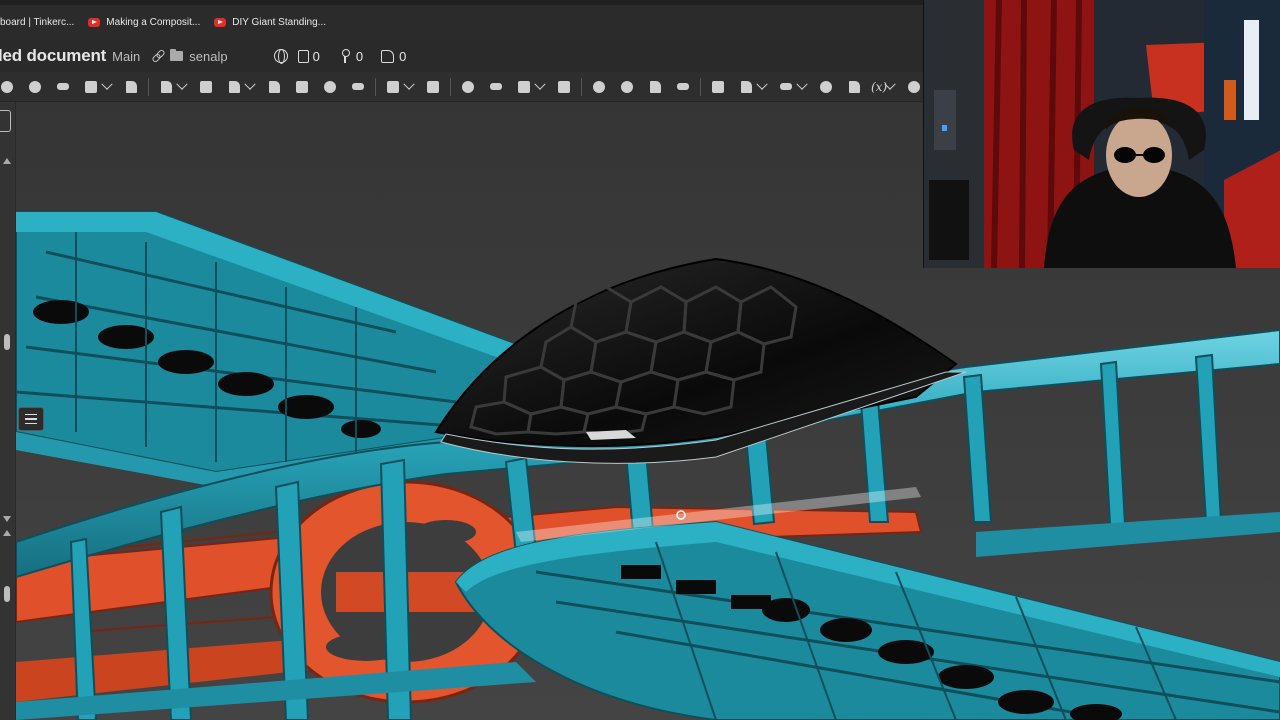  I want to click on shell-icon, so click(302, 87).